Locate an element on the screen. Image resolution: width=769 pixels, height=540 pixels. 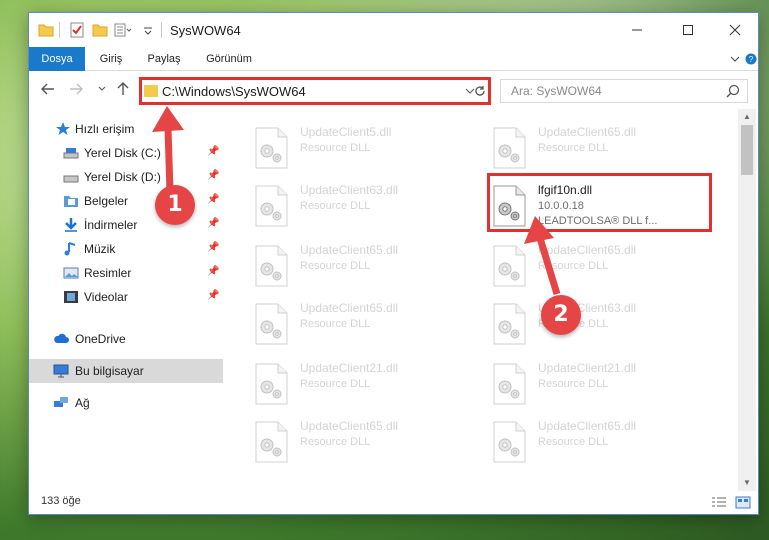
computer-icon is located at coordinates (61, 371).